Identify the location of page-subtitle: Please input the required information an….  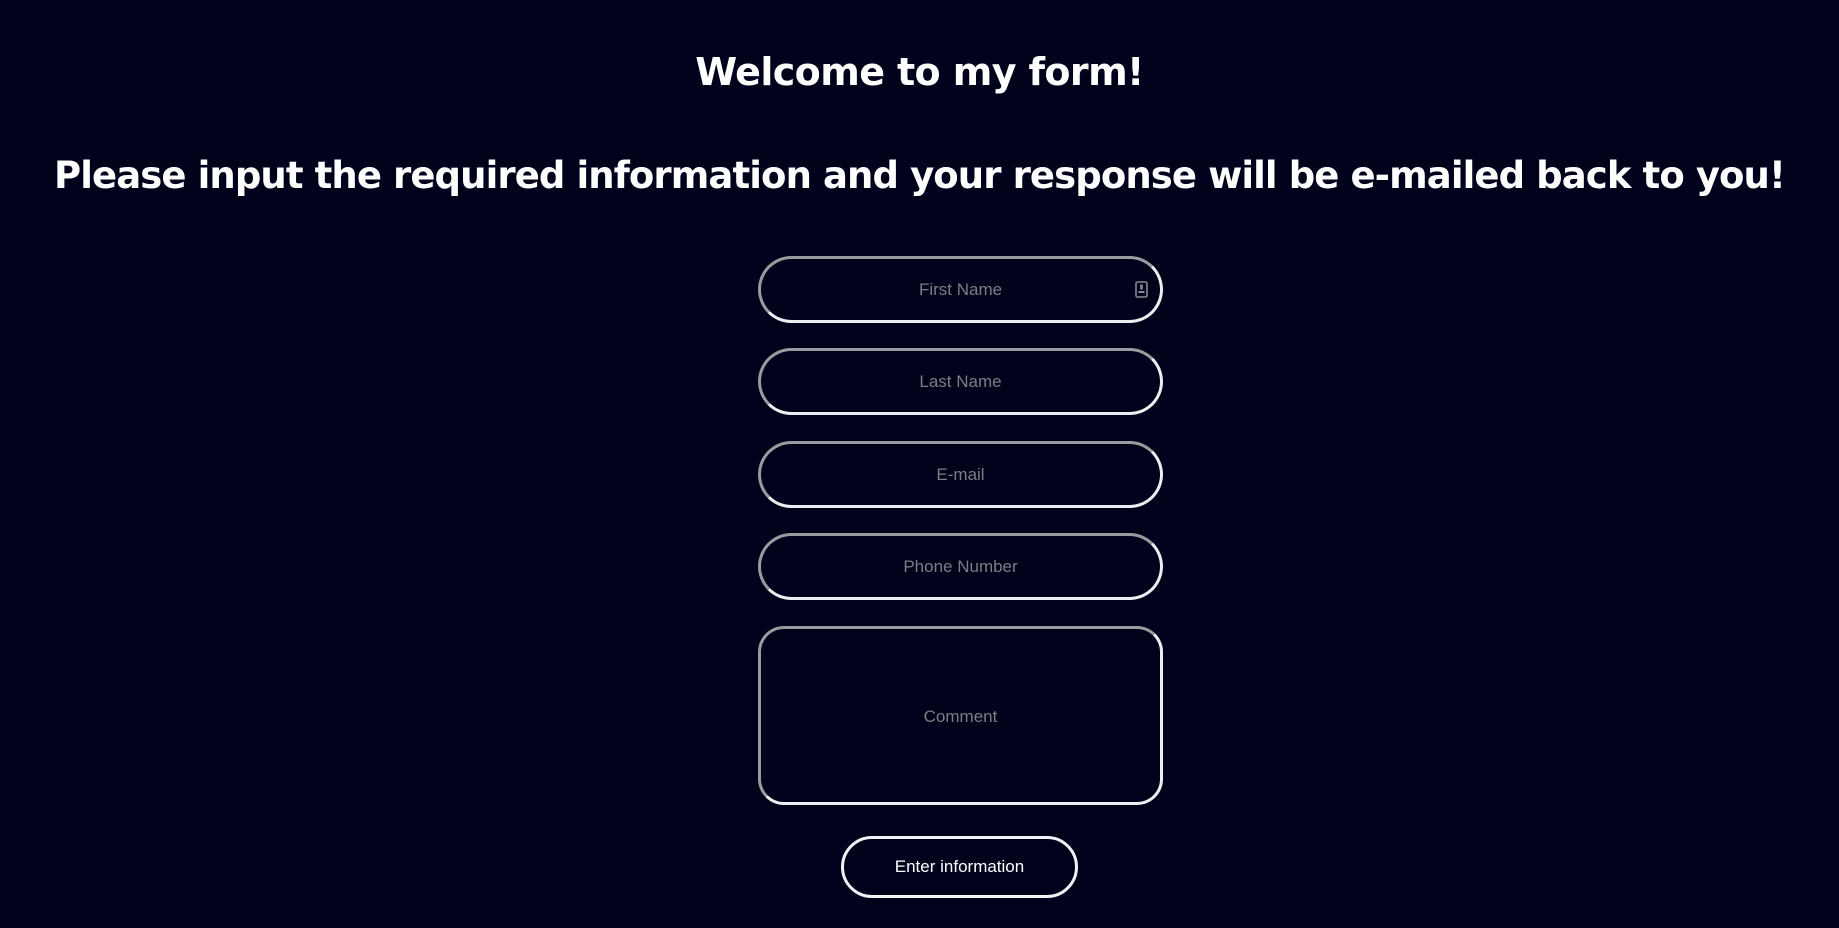
(920, 175).